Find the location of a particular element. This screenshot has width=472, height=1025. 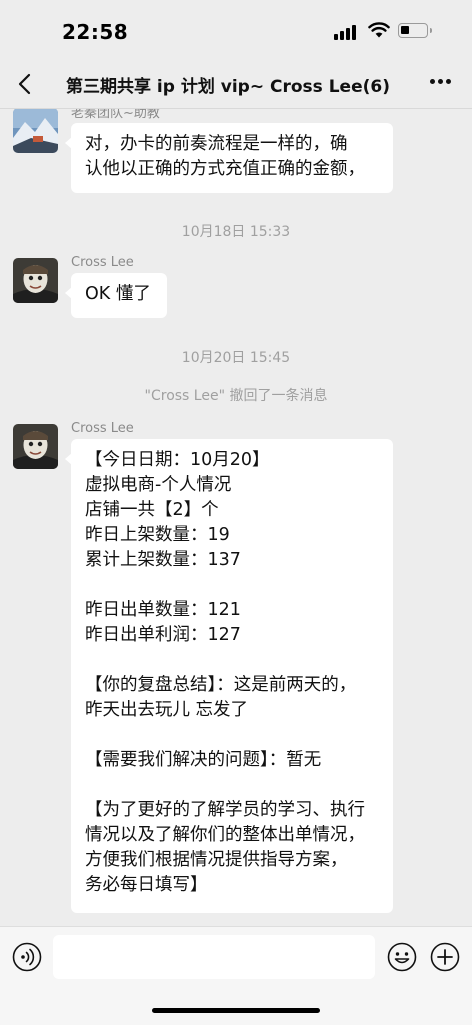

battery-icon is located at coordinates (415, 30).